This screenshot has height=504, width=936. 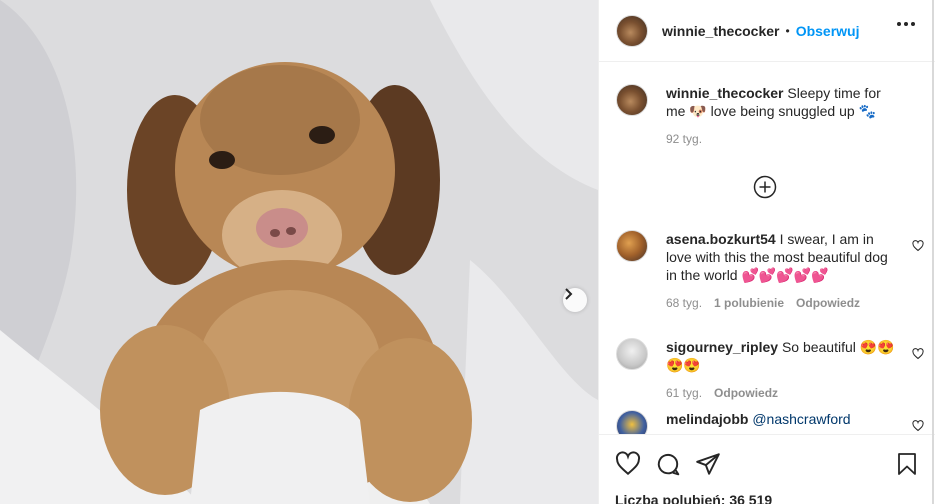 What do you see at coordinates (796, 393) in the screenshot?
I see `comment-meta: 61 tyg. Odpowiedz` at bounding box center [796, 393].